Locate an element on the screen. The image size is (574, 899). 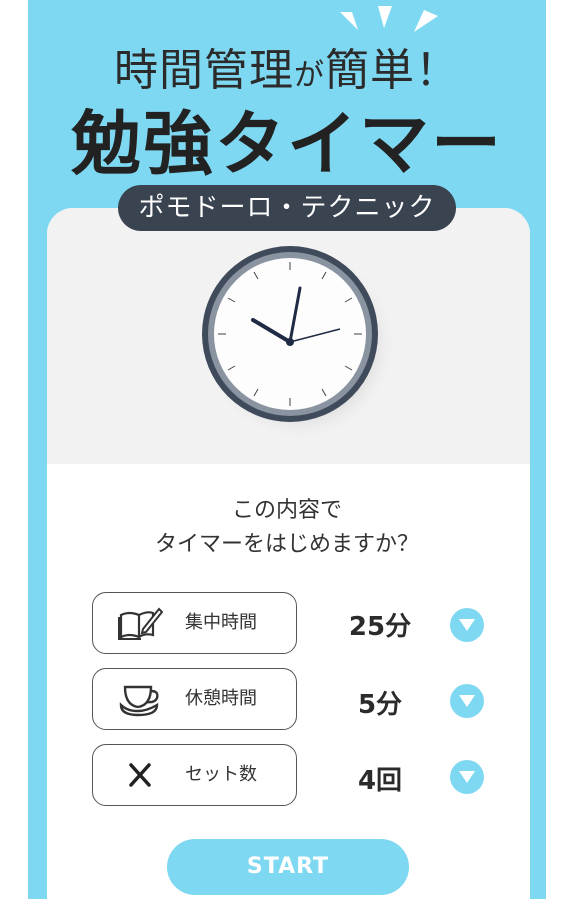
main-title: 勉強タイマー is located at coordinates (287, 144).